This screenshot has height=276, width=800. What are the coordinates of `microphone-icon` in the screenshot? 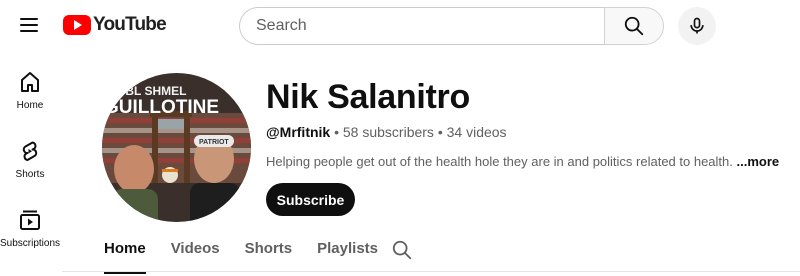 It's located at (697, 25).